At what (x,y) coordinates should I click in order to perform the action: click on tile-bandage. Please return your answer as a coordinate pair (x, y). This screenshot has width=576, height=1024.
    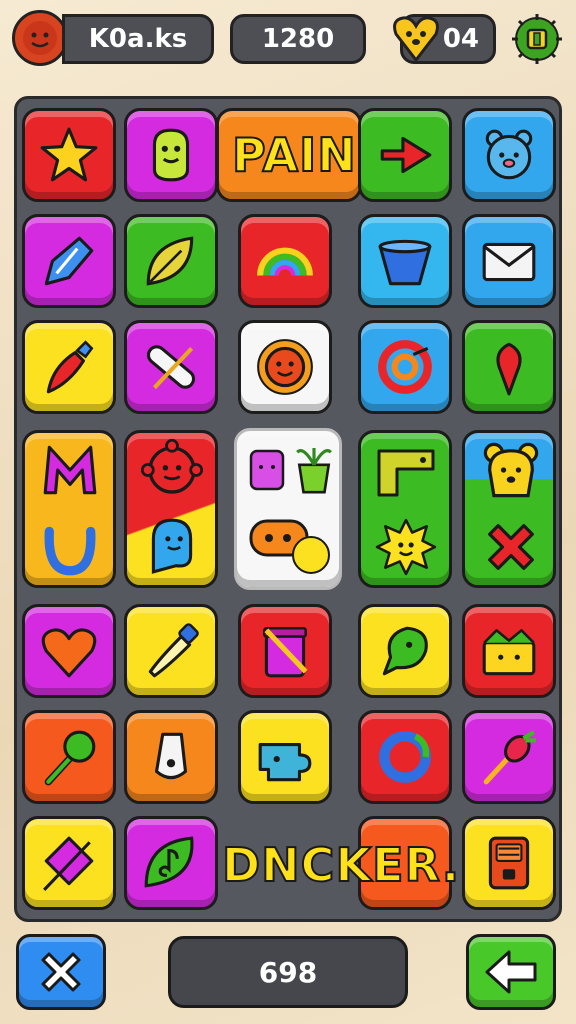
    Looking at the image, I should click on (171, 367).